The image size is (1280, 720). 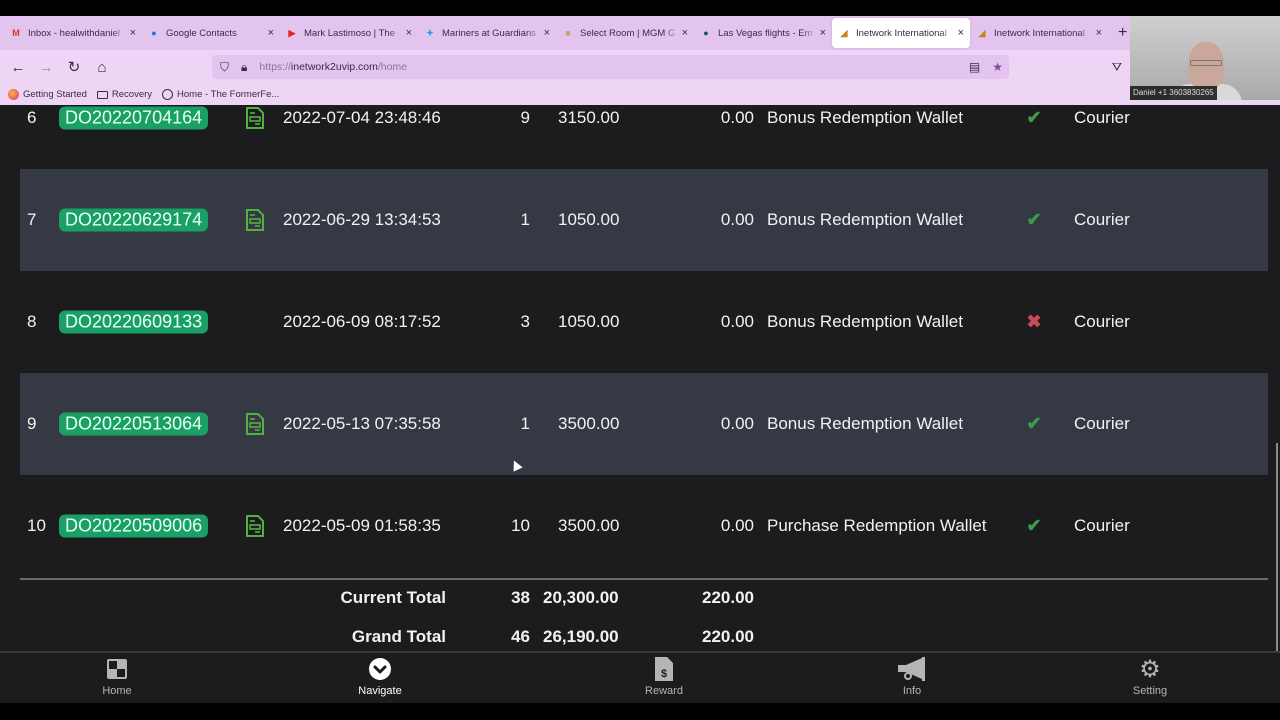 I want to click on tab-google-contacts: ● Google Contacts ×, so click(x=211, y=33).